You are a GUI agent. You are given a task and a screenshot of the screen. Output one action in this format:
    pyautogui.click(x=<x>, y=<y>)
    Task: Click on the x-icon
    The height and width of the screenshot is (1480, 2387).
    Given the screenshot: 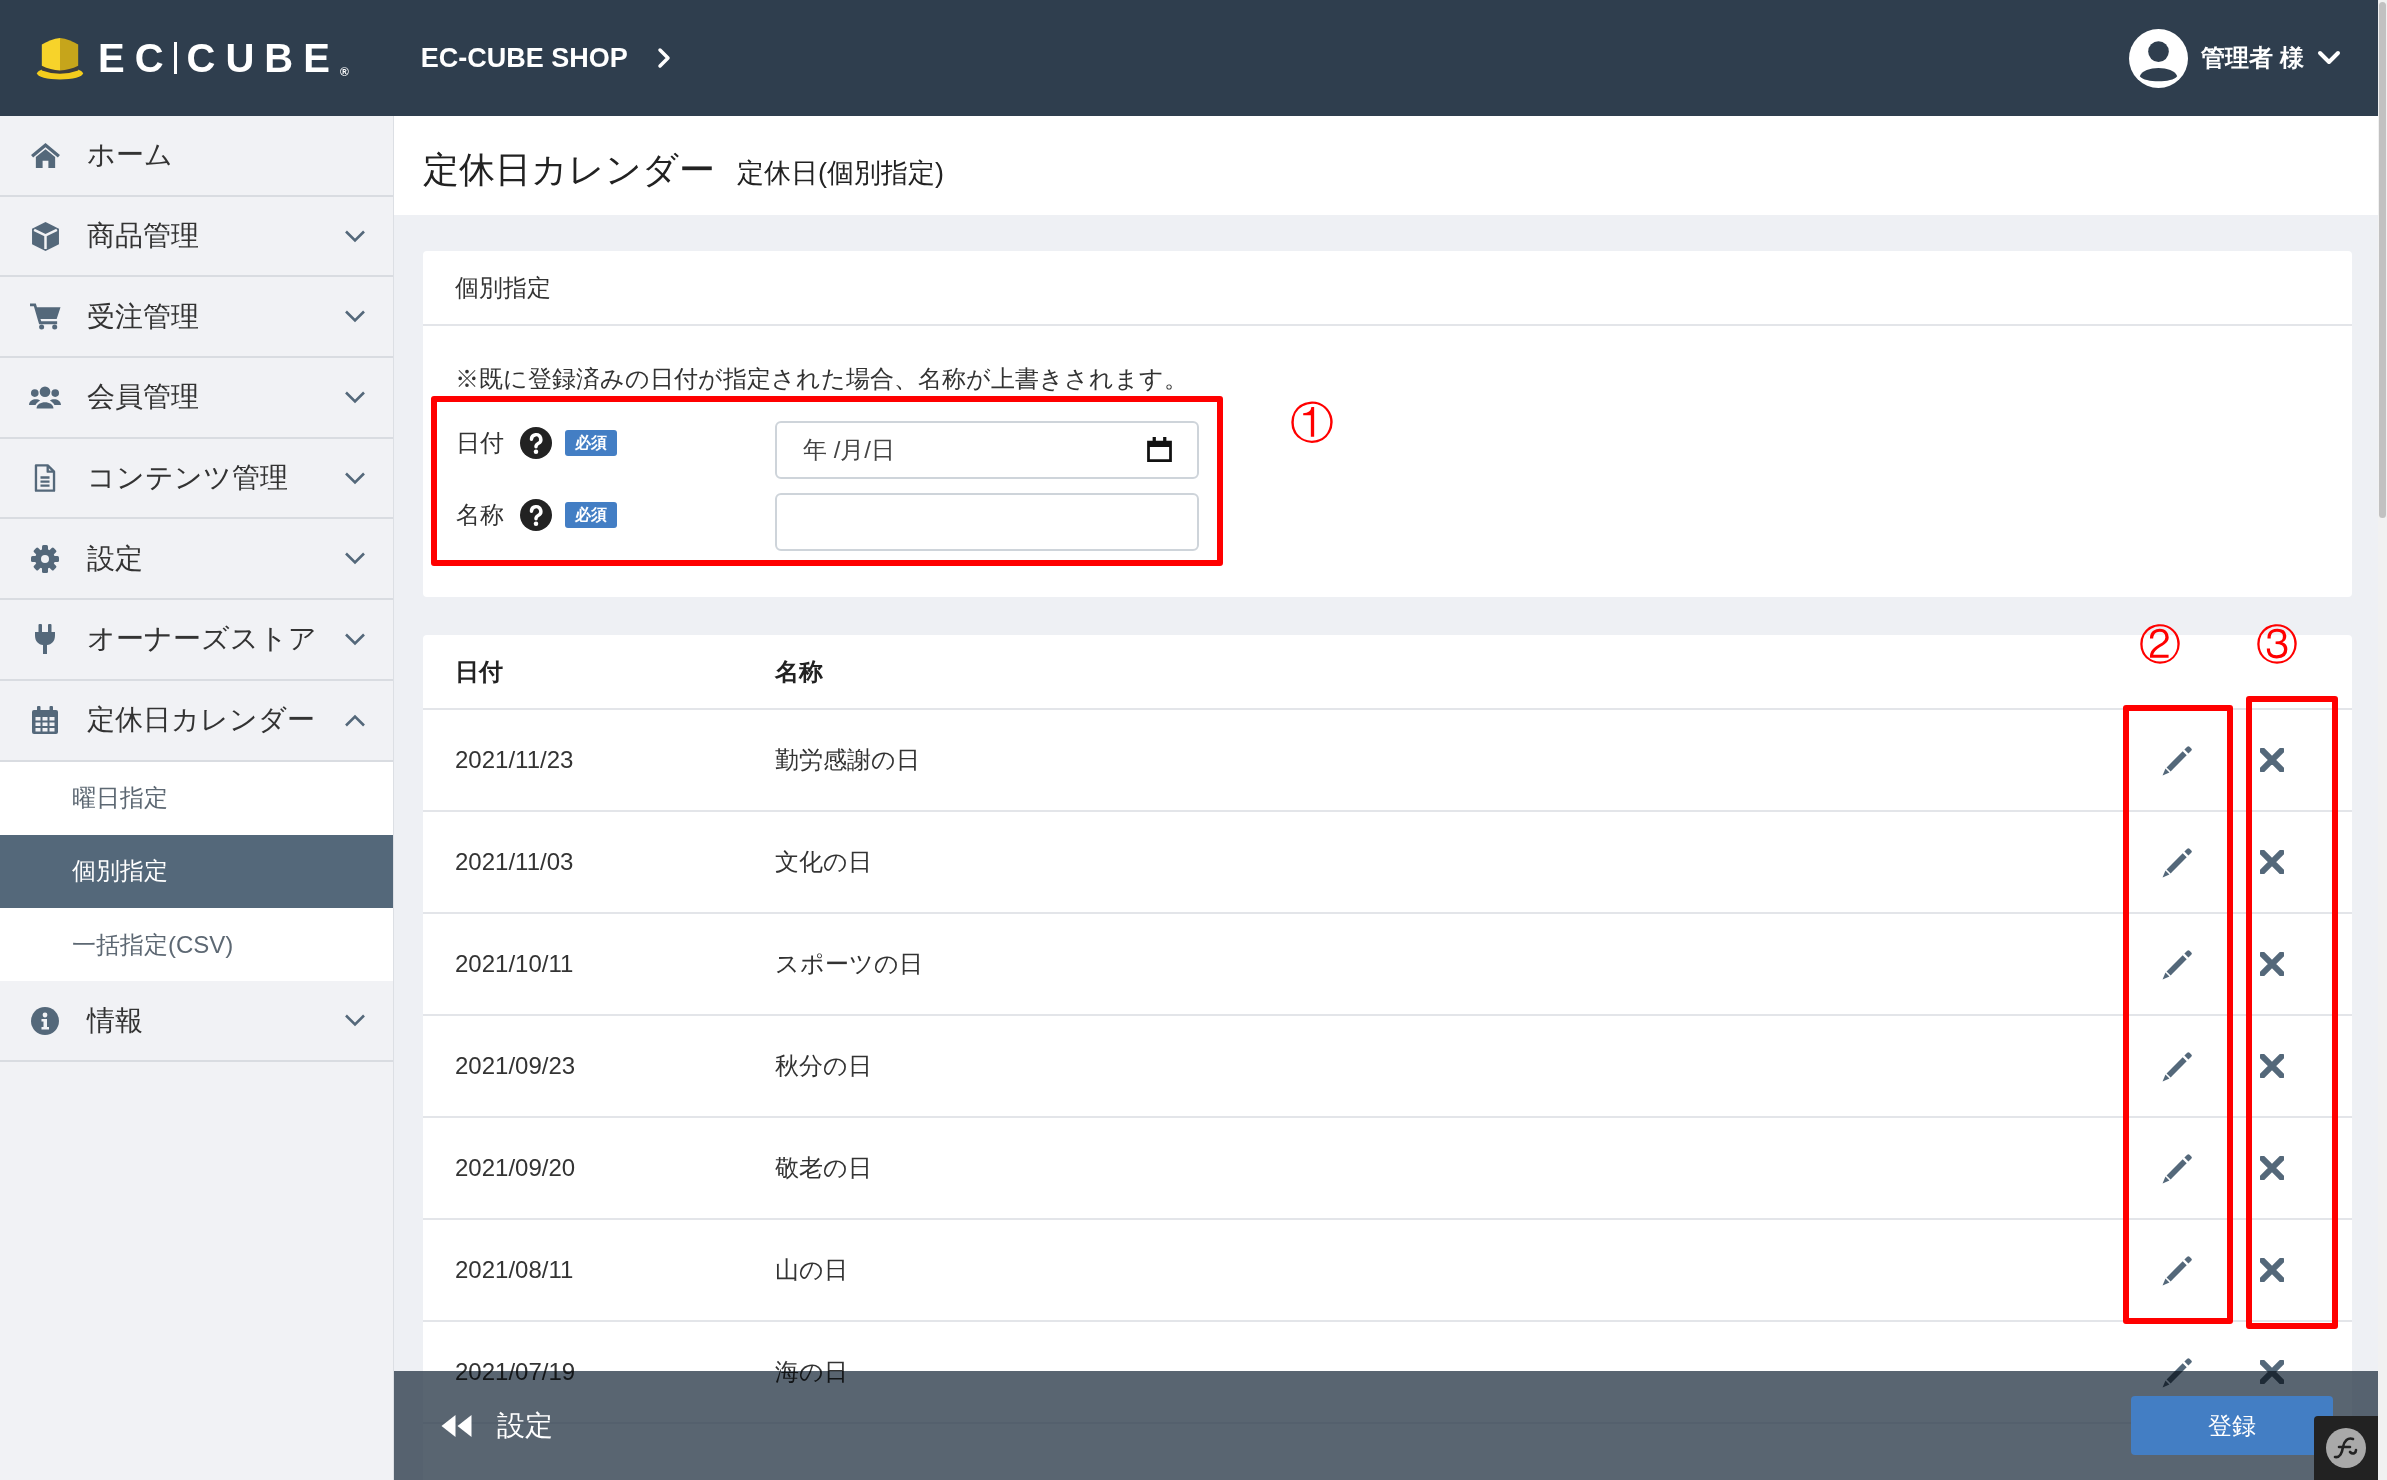 What is the action you would take?
    pyautogui.click(x=2272, y=1372)
    